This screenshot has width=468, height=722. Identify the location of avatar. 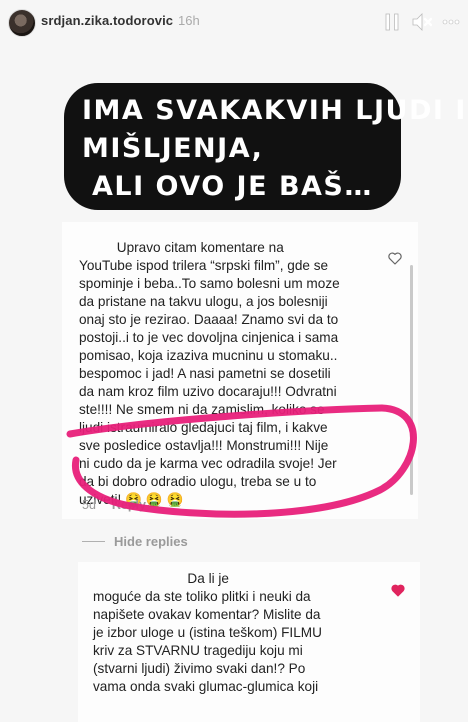
(22, 23).